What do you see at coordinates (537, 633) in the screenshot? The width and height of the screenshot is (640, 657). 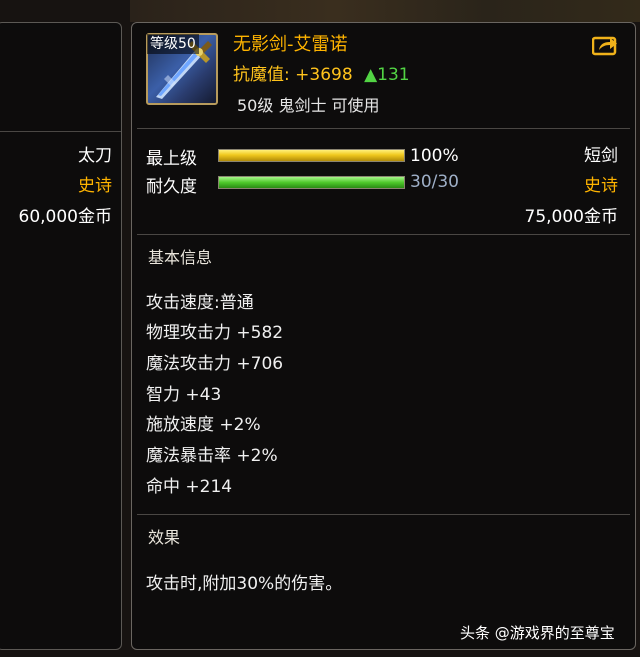 I see `watermark-text: 头条 @游戏界的至尊宝` at bounding box center [537, 633].